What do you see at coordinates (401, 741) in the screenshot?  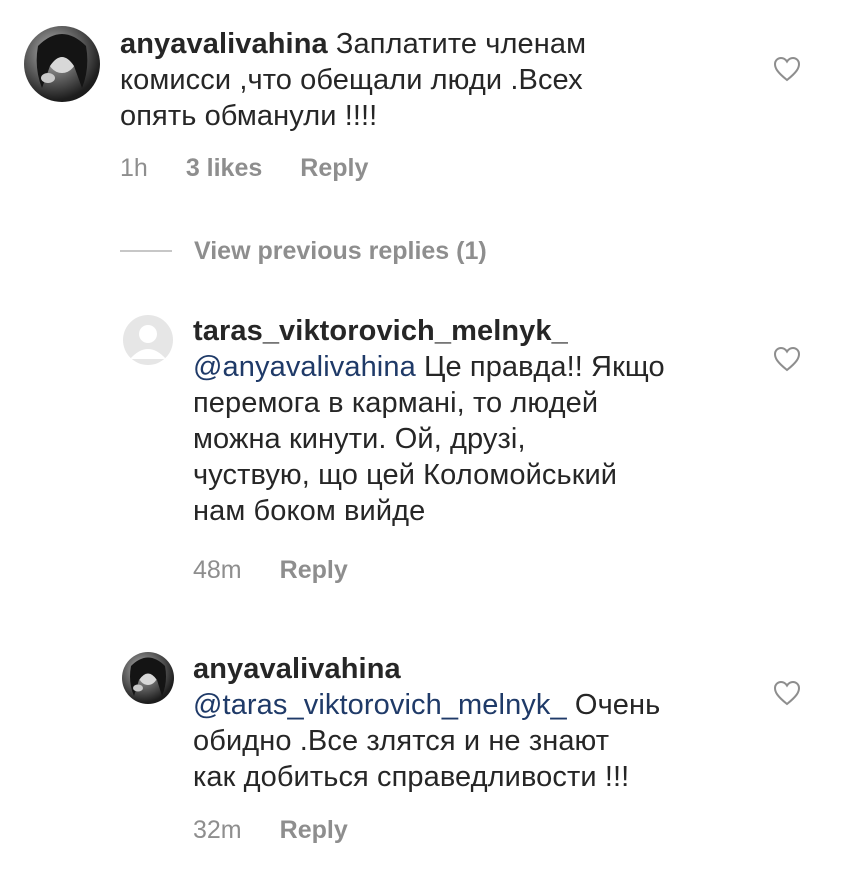 I see `reply-text-line2: обидно .Все злятся и не знают` at bounding box center [401, 741].